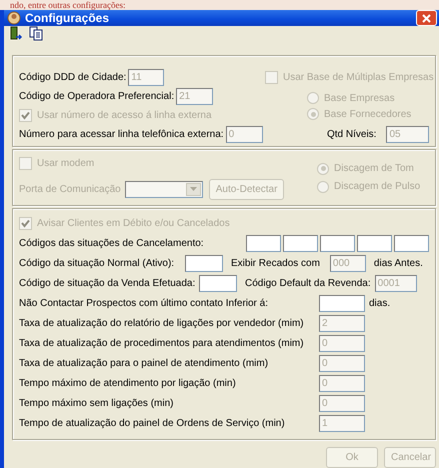 This screenshot has width=439, height=468. What do you see at coordinates (342, 423) in the screenshot?
I see `input-field: 1` at bounding box center [342, 423].